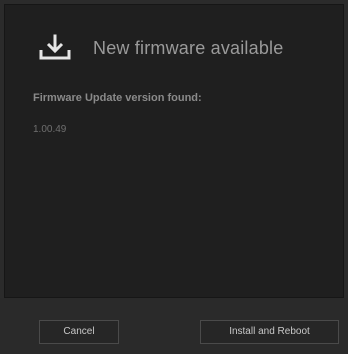  What do you see at coordinates (269, 332) in the screenshot?
I see `install-reboot-button: Install and Reboot` at bounding box center [269, 332].